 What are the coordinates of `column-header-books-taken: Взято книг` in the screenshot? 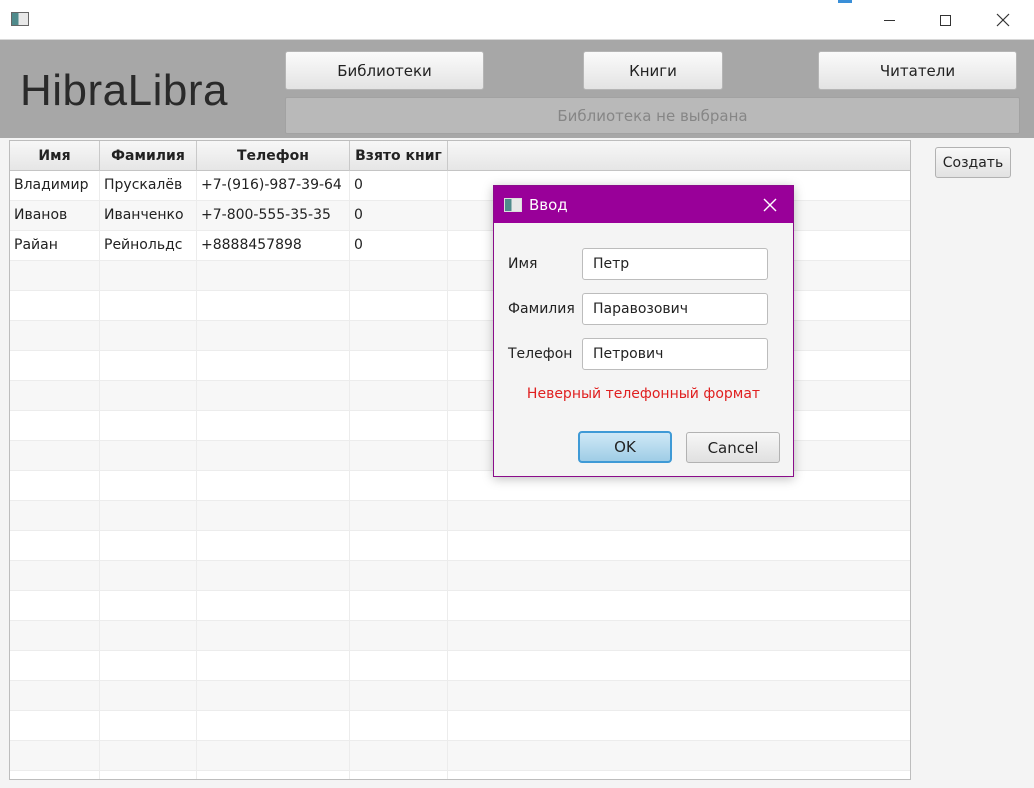 It's located at (399, 156).